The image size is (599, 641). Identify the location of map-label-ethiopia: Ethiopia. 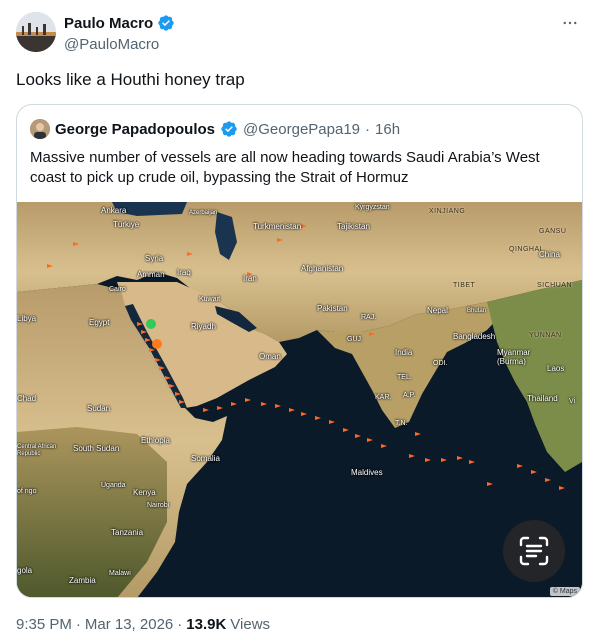
(155, 440).